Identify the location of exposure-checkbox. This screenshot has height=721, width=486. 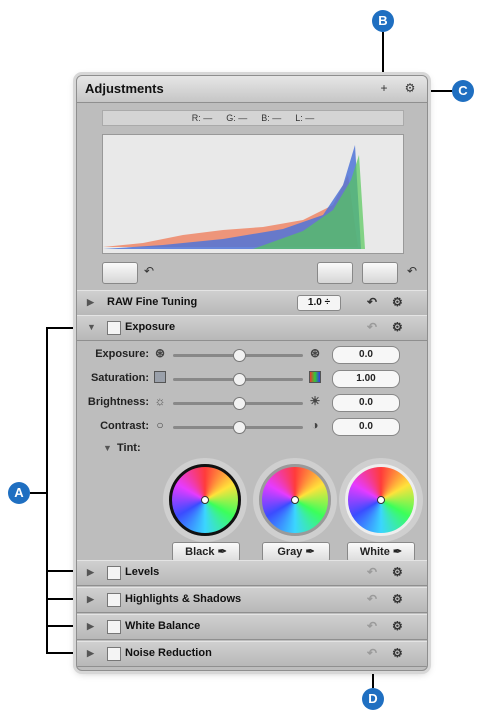
(114, 328).